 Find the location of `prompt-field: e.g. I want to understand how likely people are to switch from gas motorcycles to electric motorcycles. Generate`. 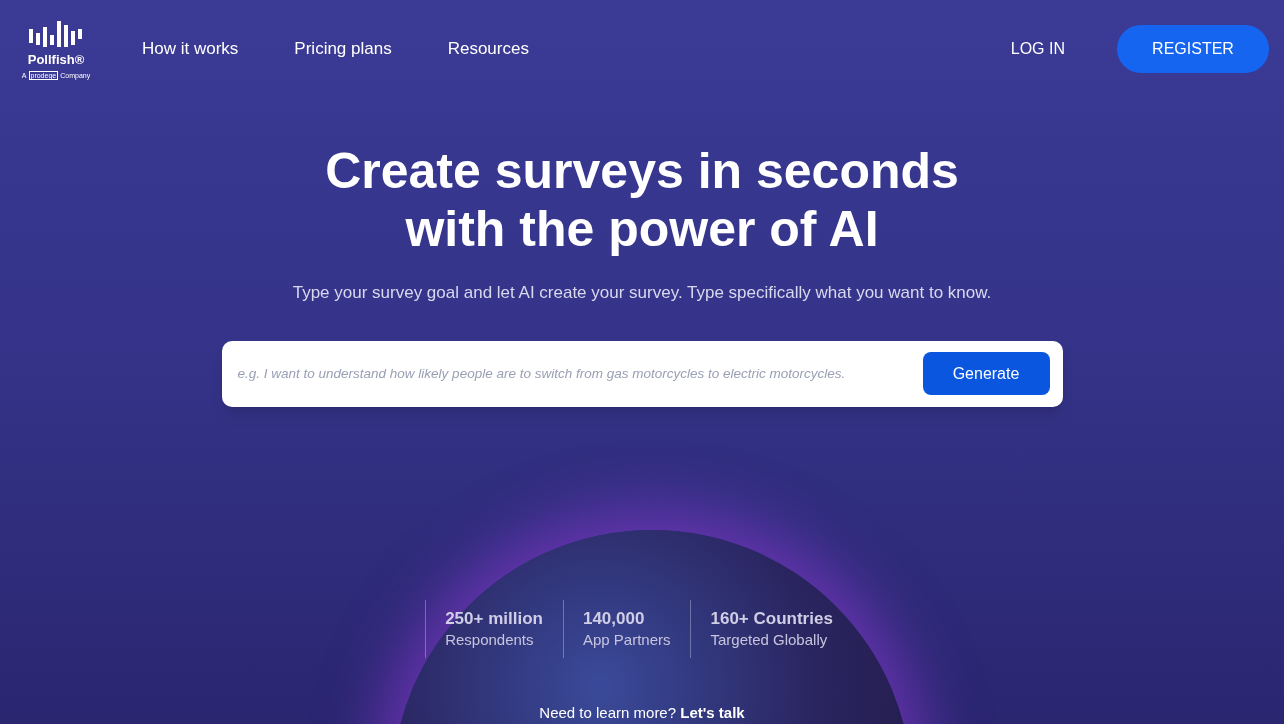

prompt-field: e.g. I want to understand how likely people are to switch from gas motorcycles to electric motorcycles. Generate is located at coordinates (642, 373).